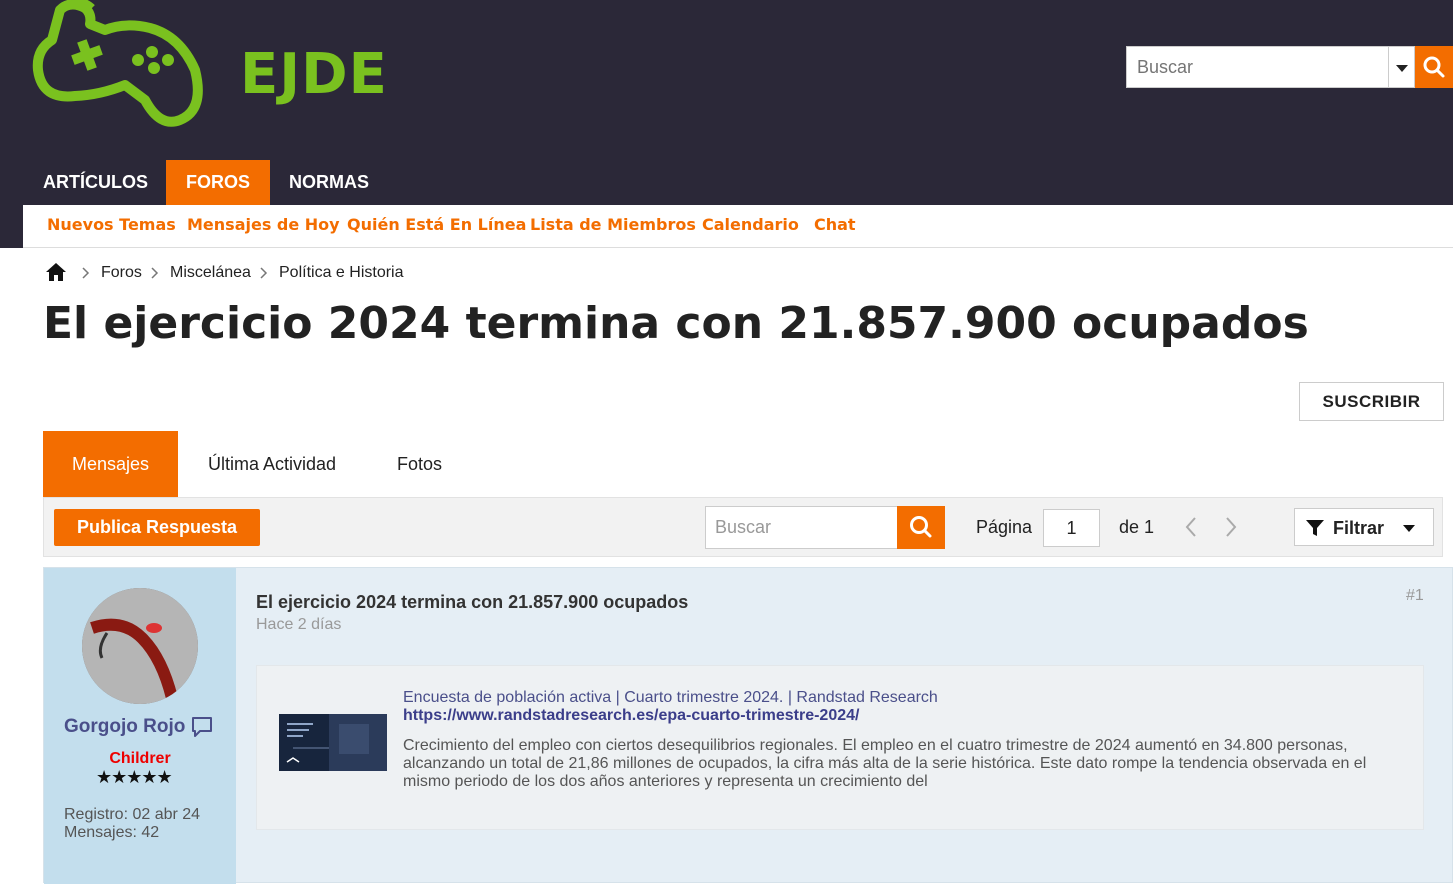  What do you see at coordinates (1137, 527) in the screenshot?
I see `page-total: de 1` at bounding box center [1137, 527].